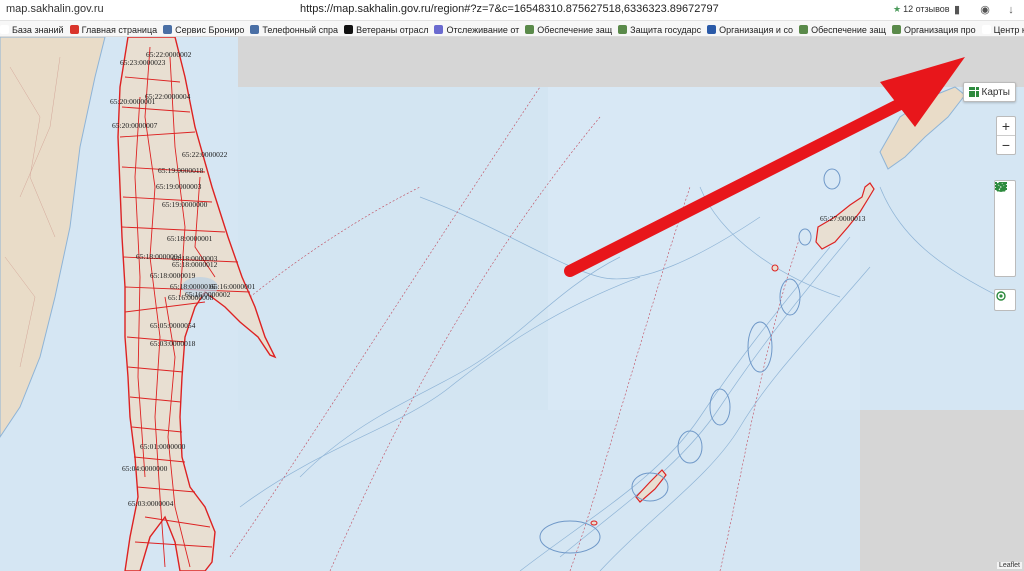 This screenshot has height=571, width=1024. Describe the element at coordinates (942, 490) in the screenshot. I see `unloaded-tile` at that location.